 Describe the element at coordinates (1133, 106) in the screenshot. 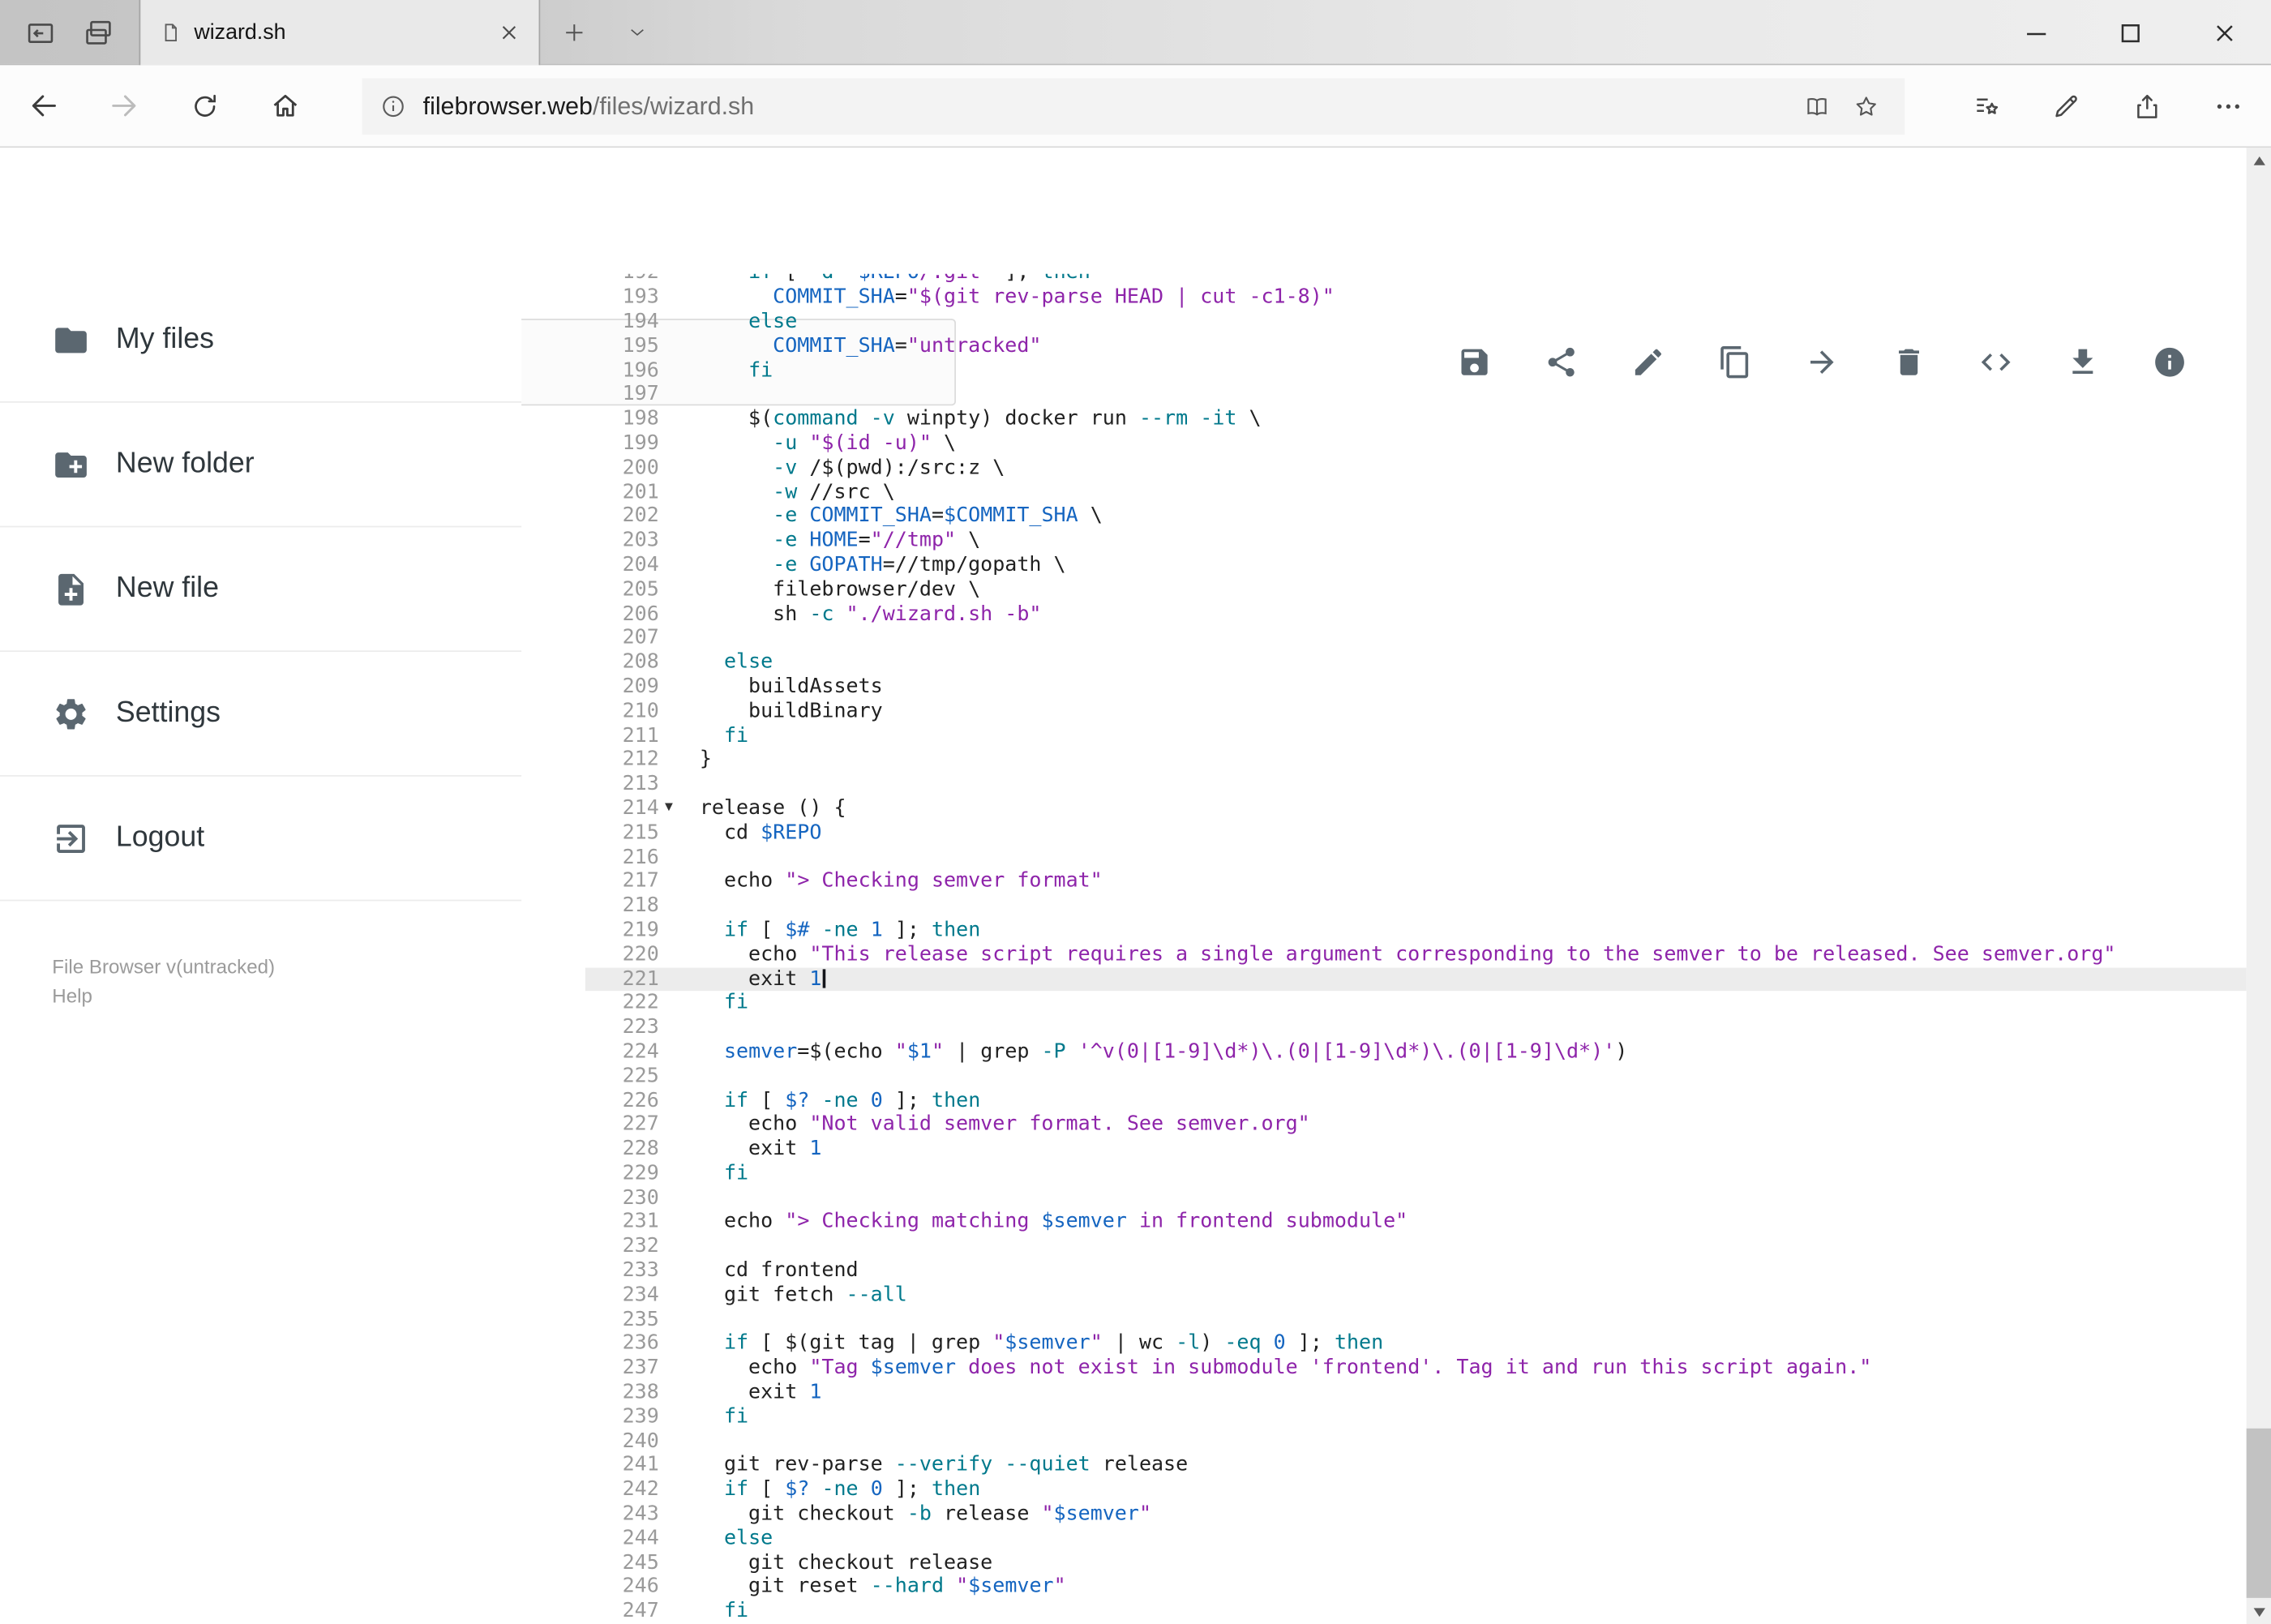

I see `address-bar: filebrowser.web/files/wizard.sh` at that location.